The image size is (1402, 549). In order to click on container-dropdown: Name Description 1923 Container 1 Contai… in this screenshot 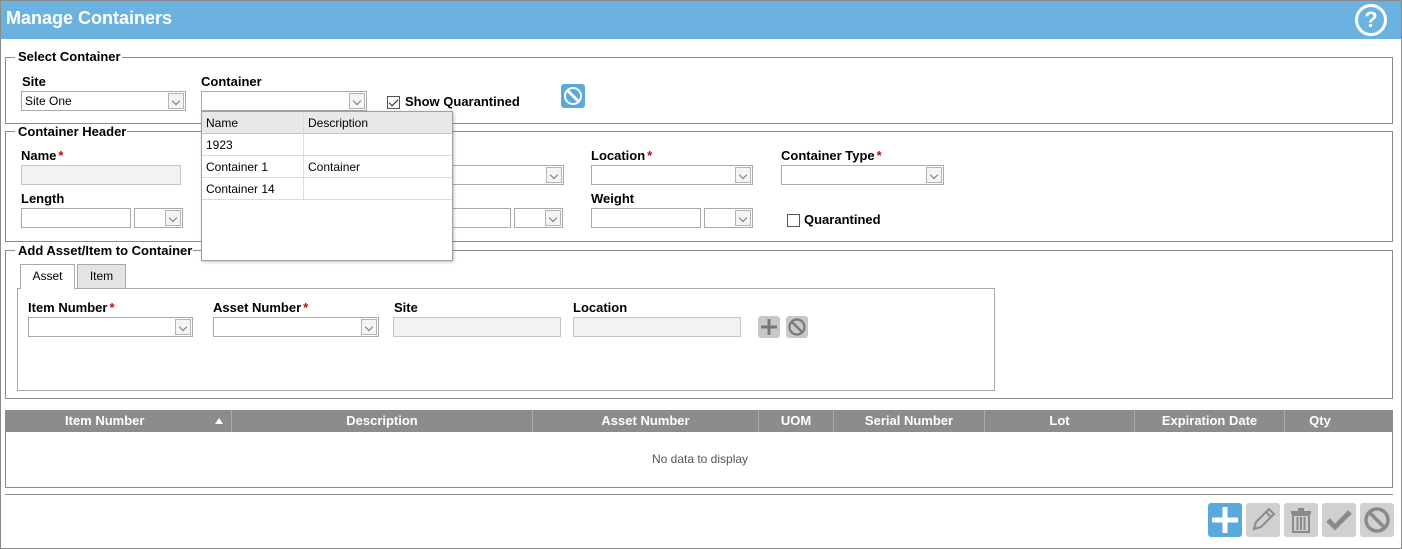, I will do `click(327, 186)`.